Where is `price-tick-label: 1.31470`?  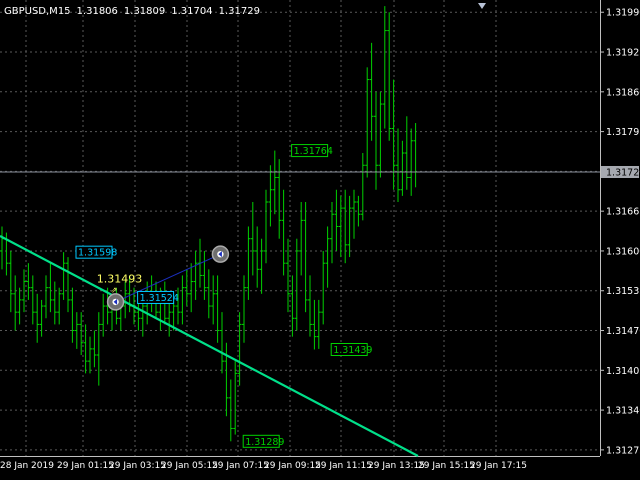 price-tick-label: 1.31470 is located at coordinates (623, 331).